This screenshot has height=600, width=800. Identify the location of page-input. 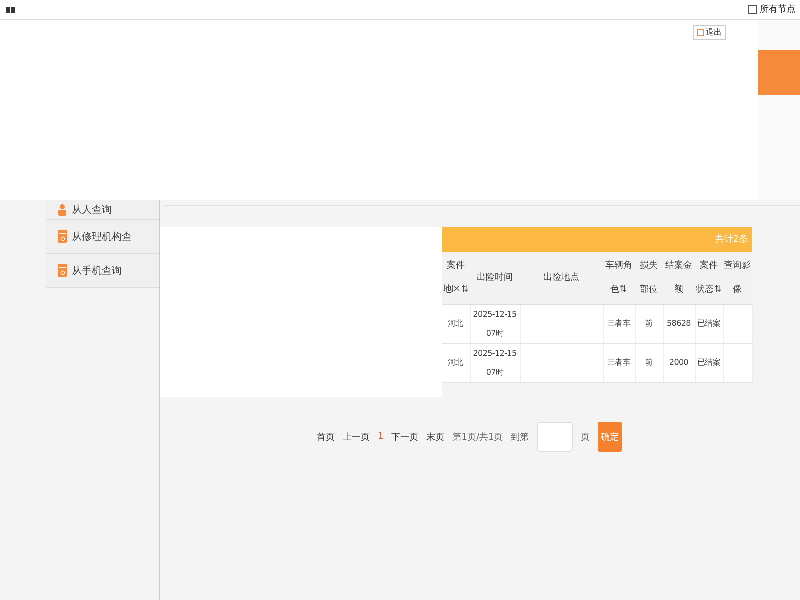
(555, 437).